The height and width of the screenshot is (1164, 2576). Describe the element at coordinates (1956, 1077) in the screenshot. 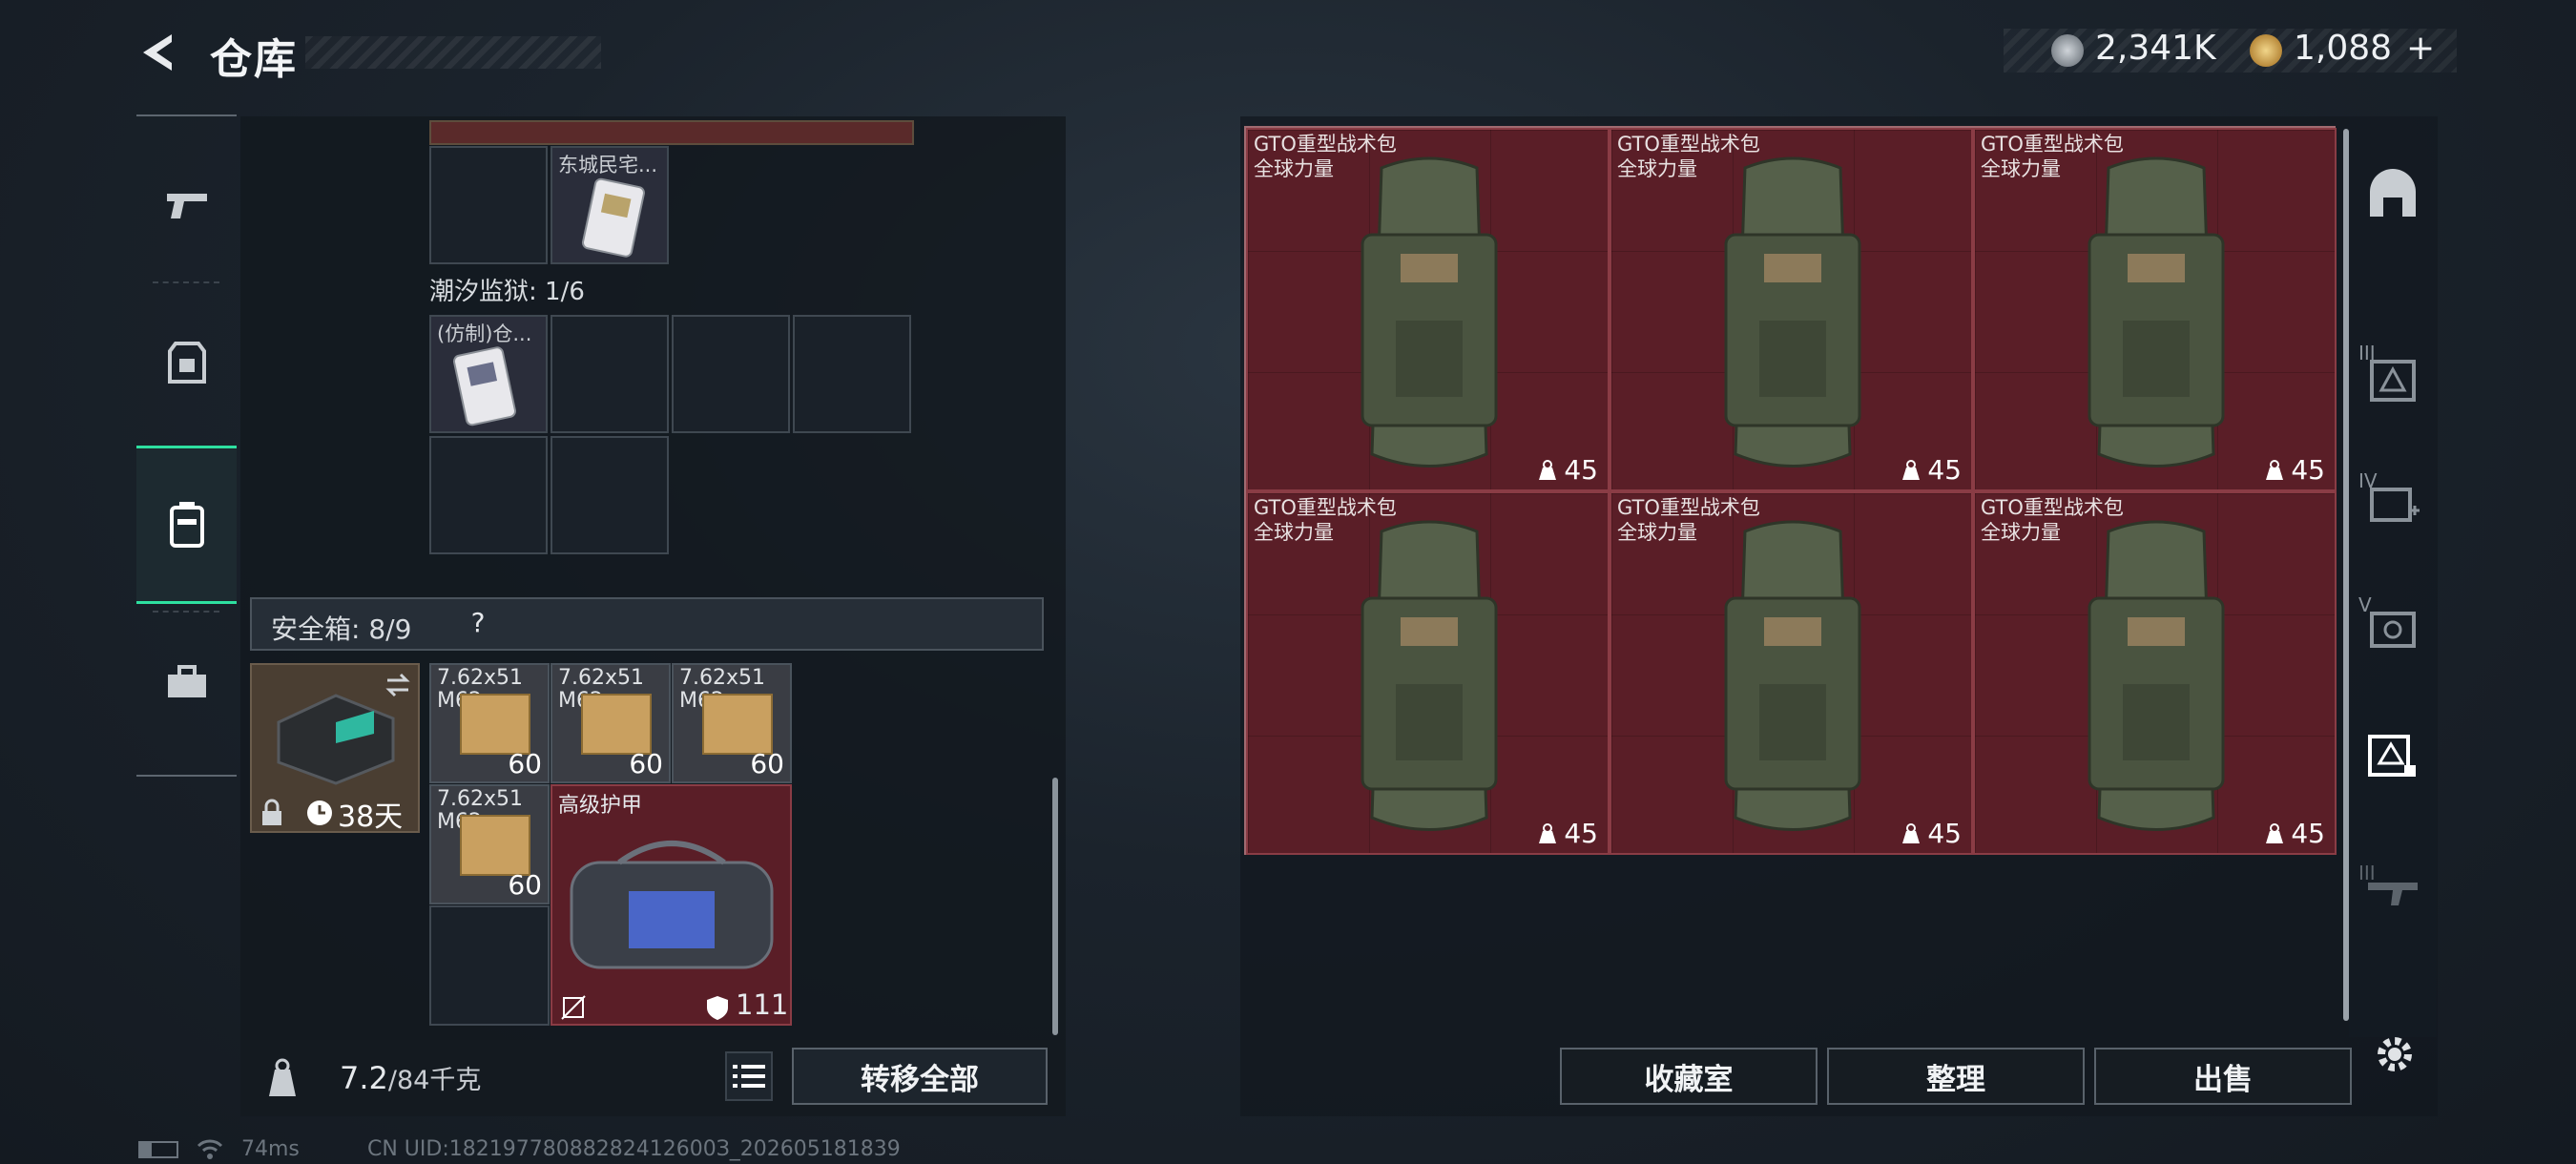

I see `organize-button: 整理` at that location.